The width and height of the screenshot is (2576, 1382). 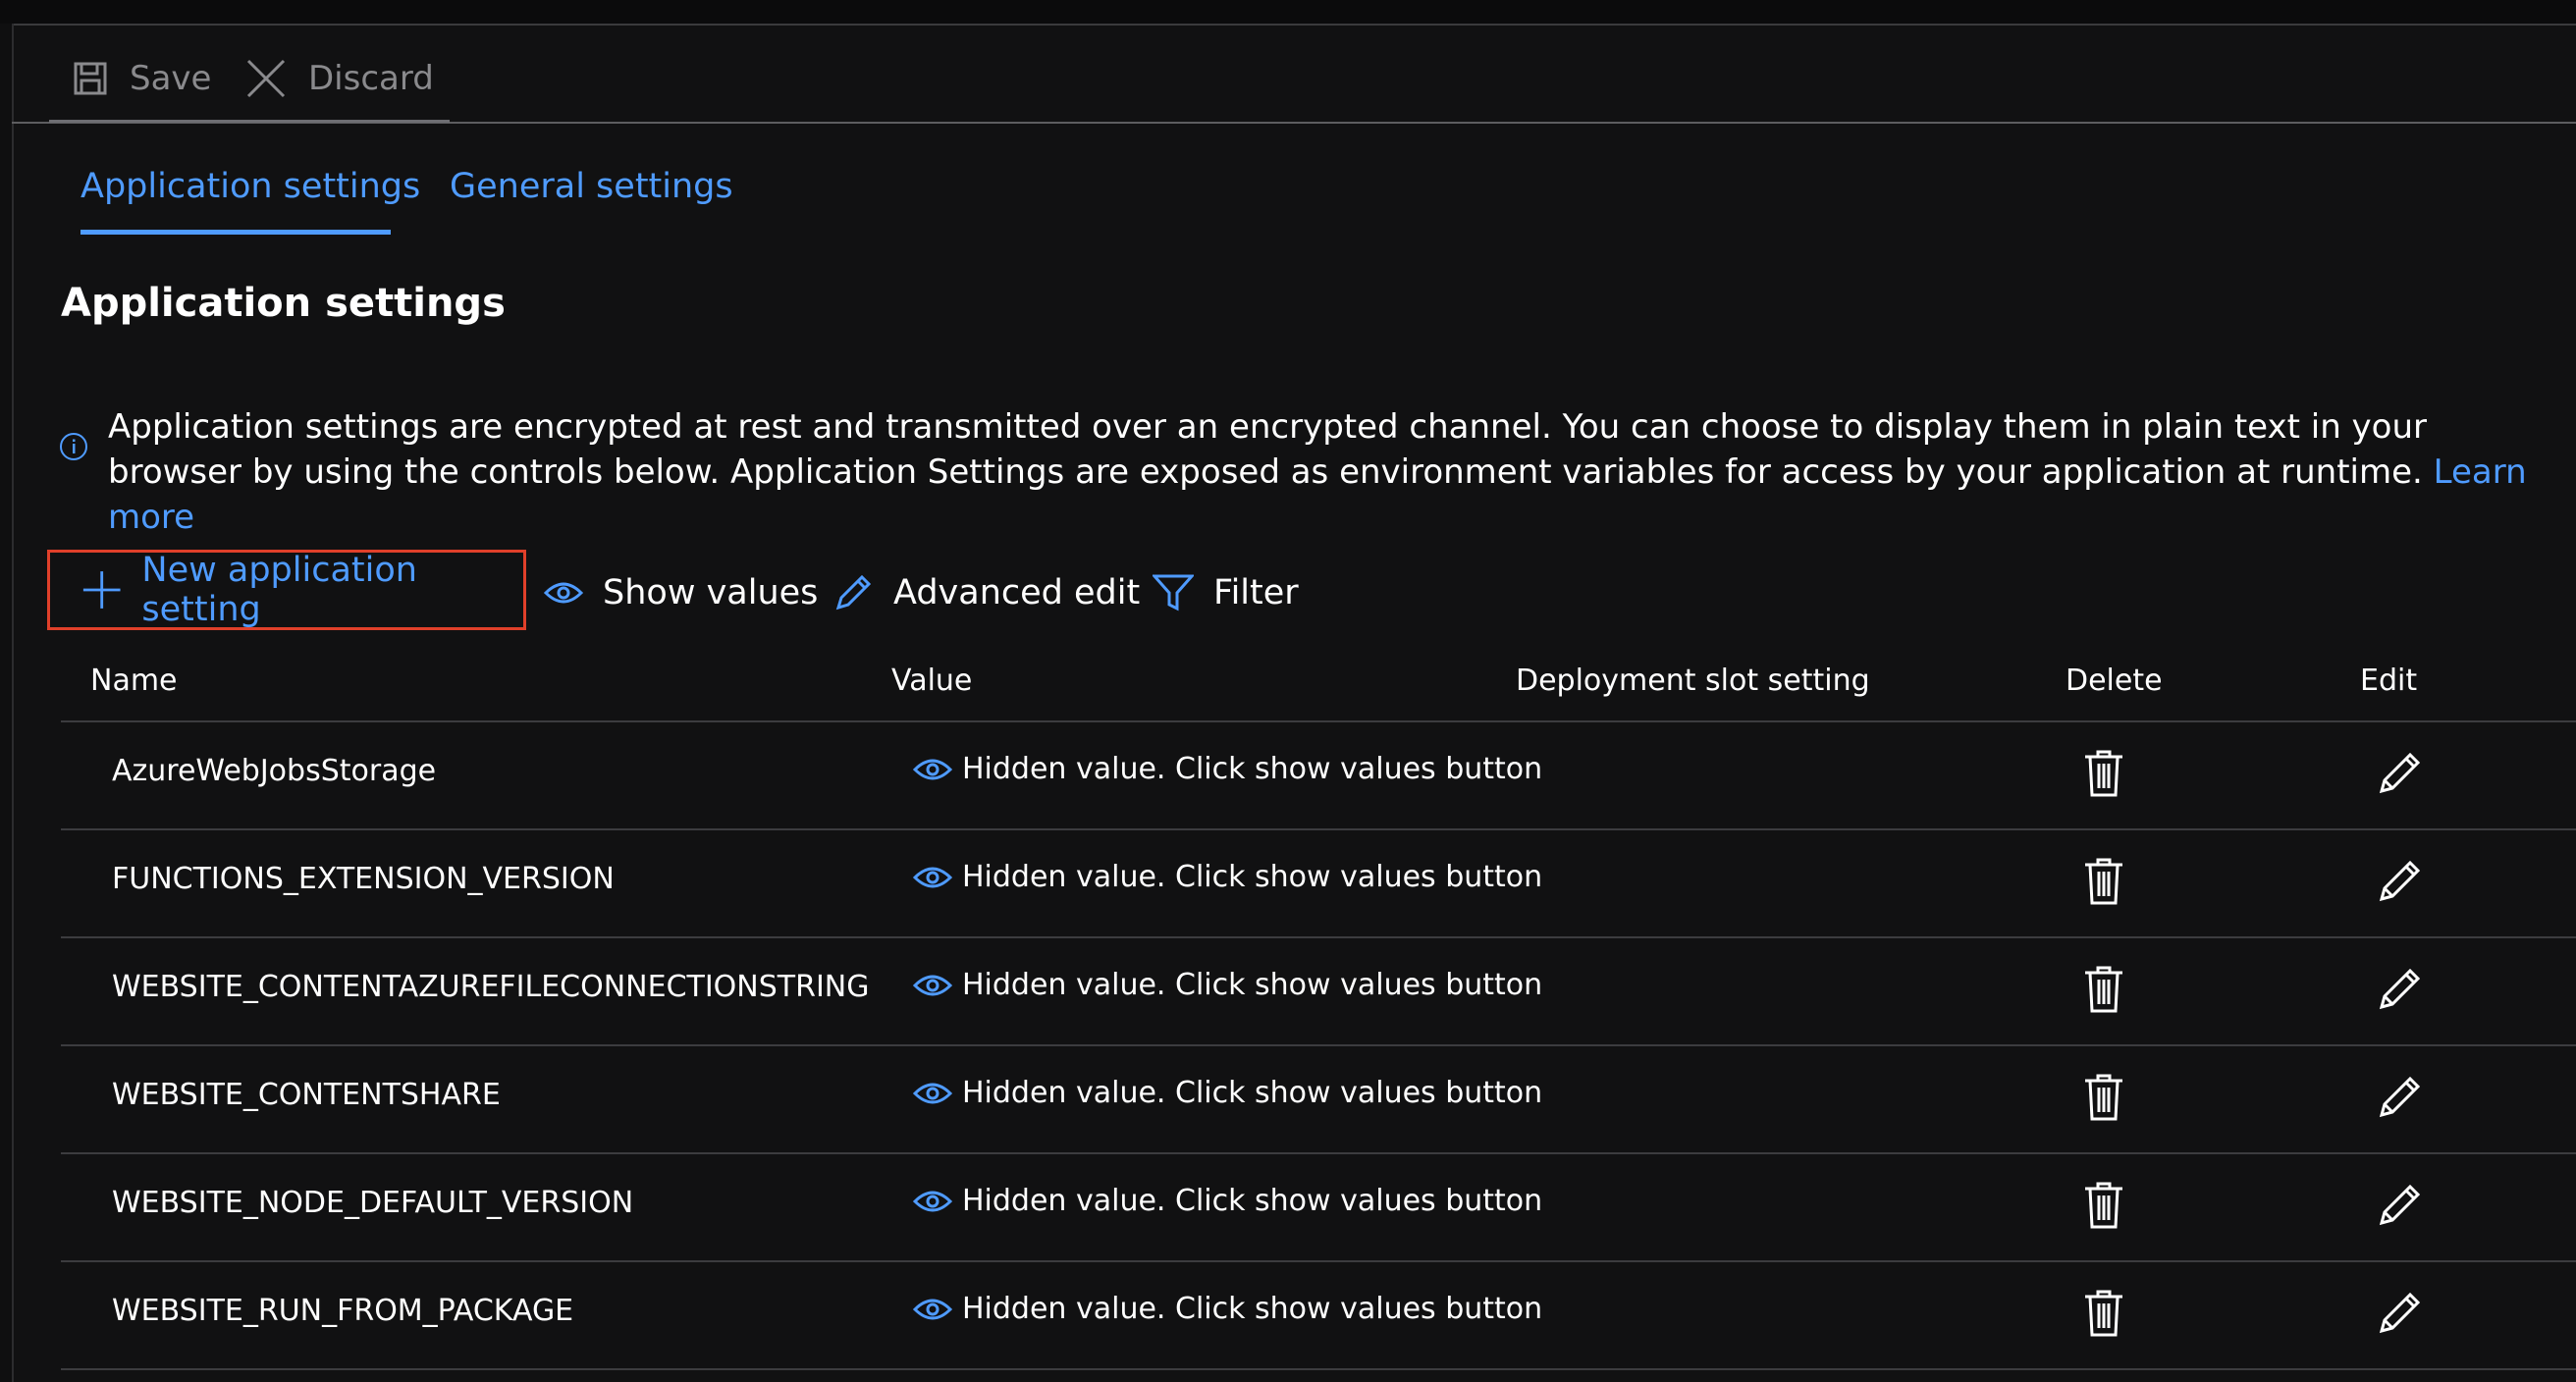 I want to click on filter-icon, so click(x=1173, y=592).